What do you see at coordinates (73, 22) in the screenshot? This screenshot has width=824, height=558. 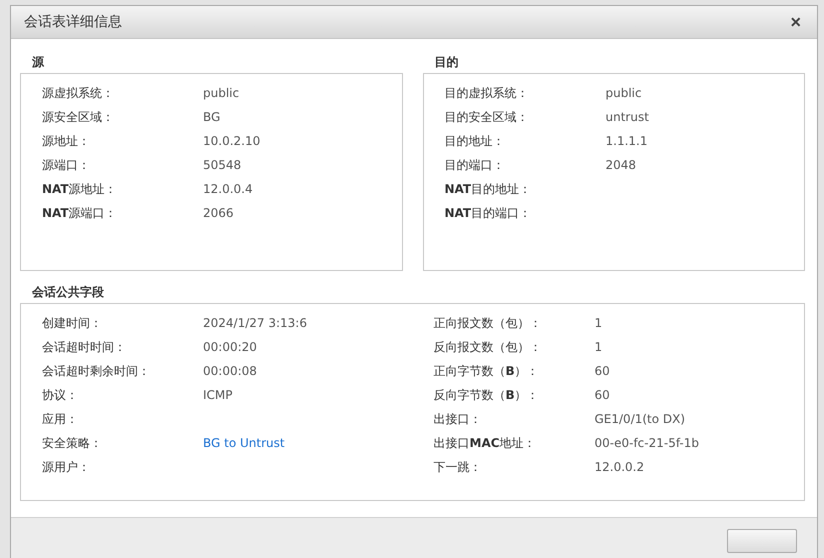 I see `dialog-title: 会话表详细信息` at bounding box center [73, 22].